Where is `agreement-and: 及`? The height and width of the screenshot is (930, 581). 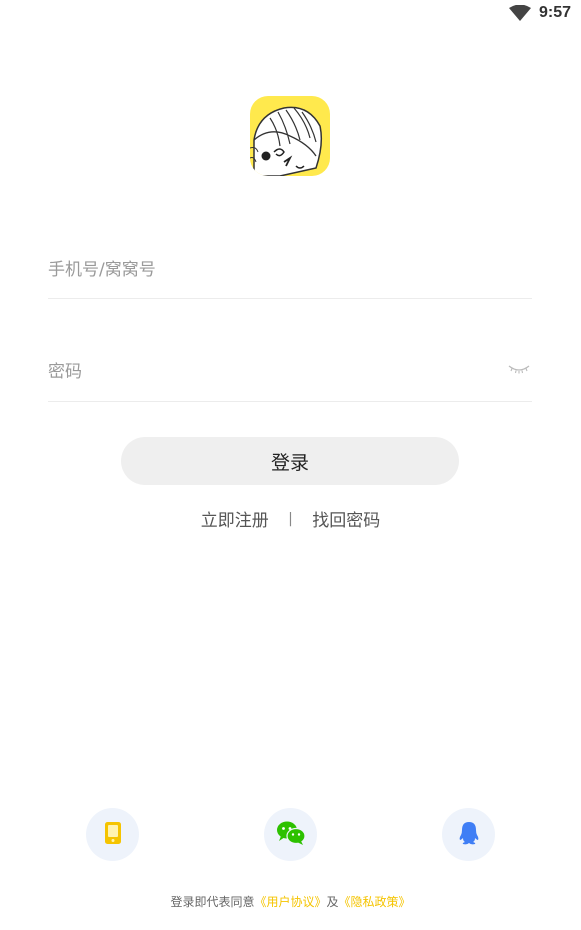 agreement-and: 及 is located at coordinates (332, 902).